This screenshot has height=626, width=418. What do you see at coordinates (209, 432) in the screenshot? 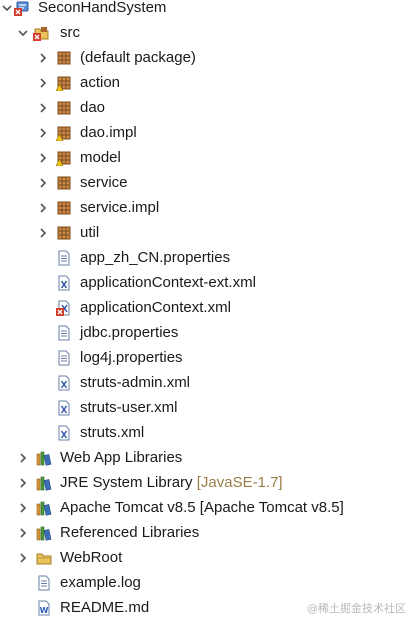
I see `file-node: struts.xml` at bounding box center [209, 432].